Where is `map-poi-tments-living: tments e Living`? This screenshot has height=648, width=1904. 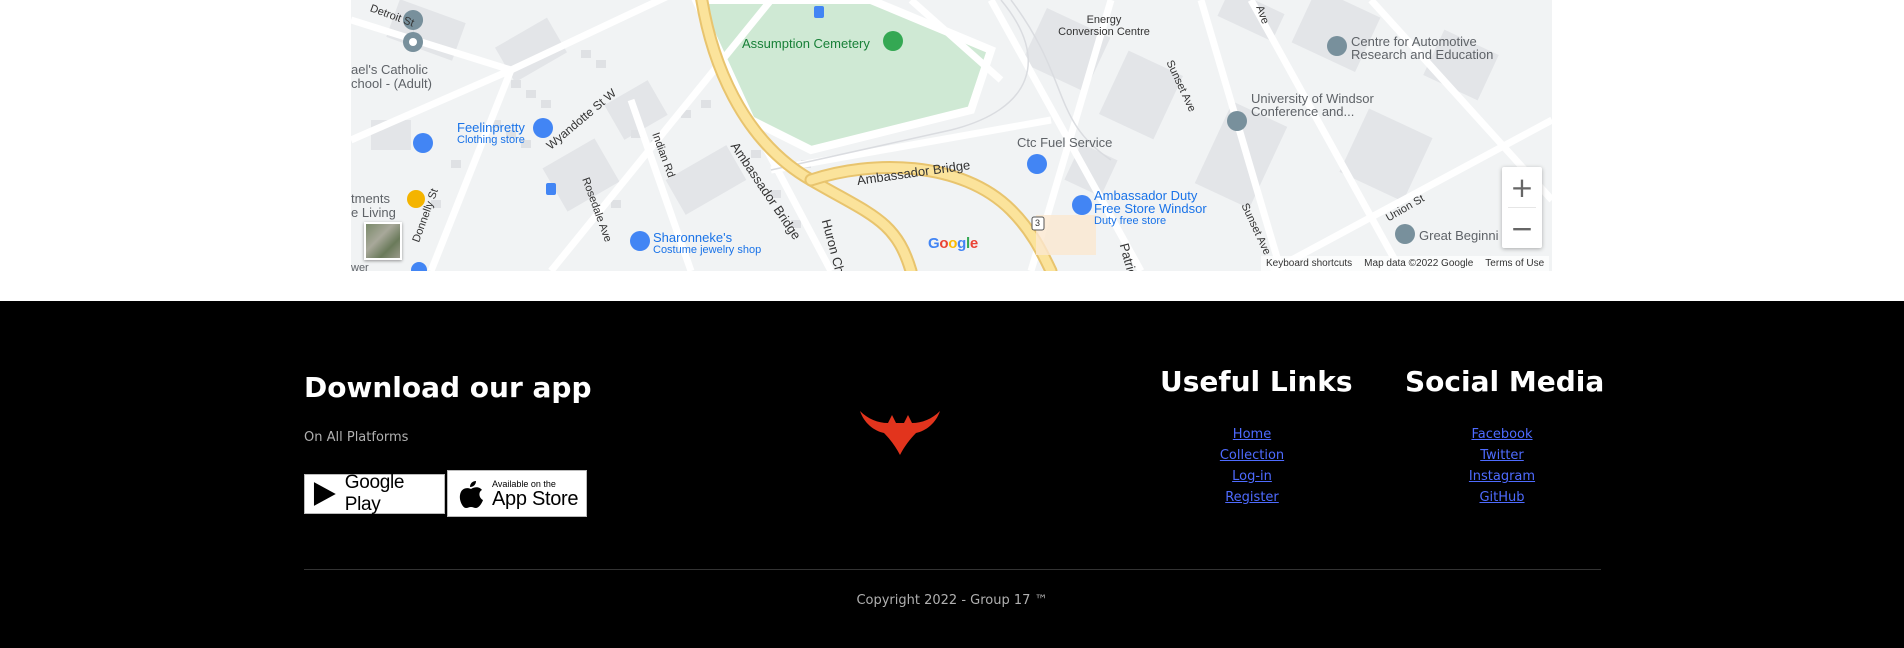 map-poi-tments-living: tments e Living is located at coordinates (373, 206).